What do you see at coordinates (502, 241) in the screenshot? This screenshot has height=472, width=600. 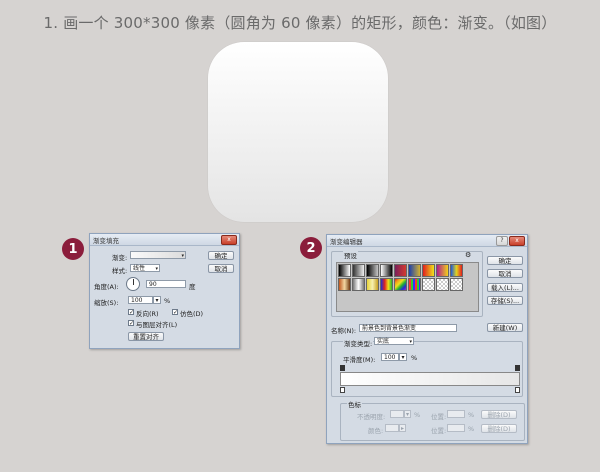 I see `help-icon: ?` at bounding box center [502, 241].